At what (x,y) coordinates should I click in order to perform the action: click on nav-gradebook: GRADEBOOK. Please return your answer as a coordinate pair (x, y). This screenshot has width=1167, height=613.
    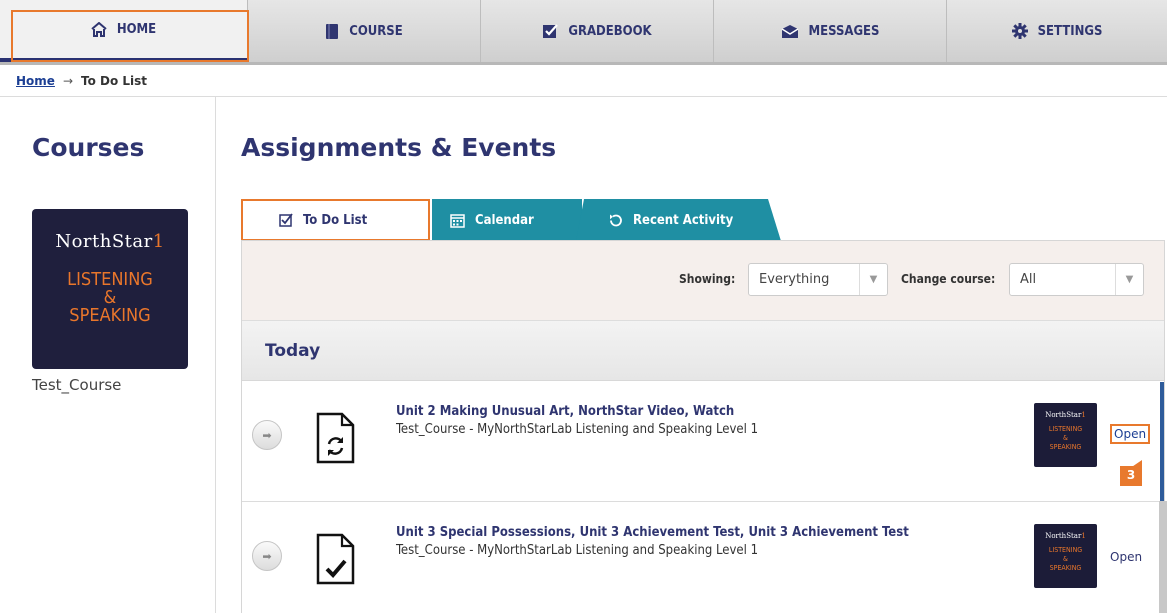
    Looking at the image, I should click on (597, 31).